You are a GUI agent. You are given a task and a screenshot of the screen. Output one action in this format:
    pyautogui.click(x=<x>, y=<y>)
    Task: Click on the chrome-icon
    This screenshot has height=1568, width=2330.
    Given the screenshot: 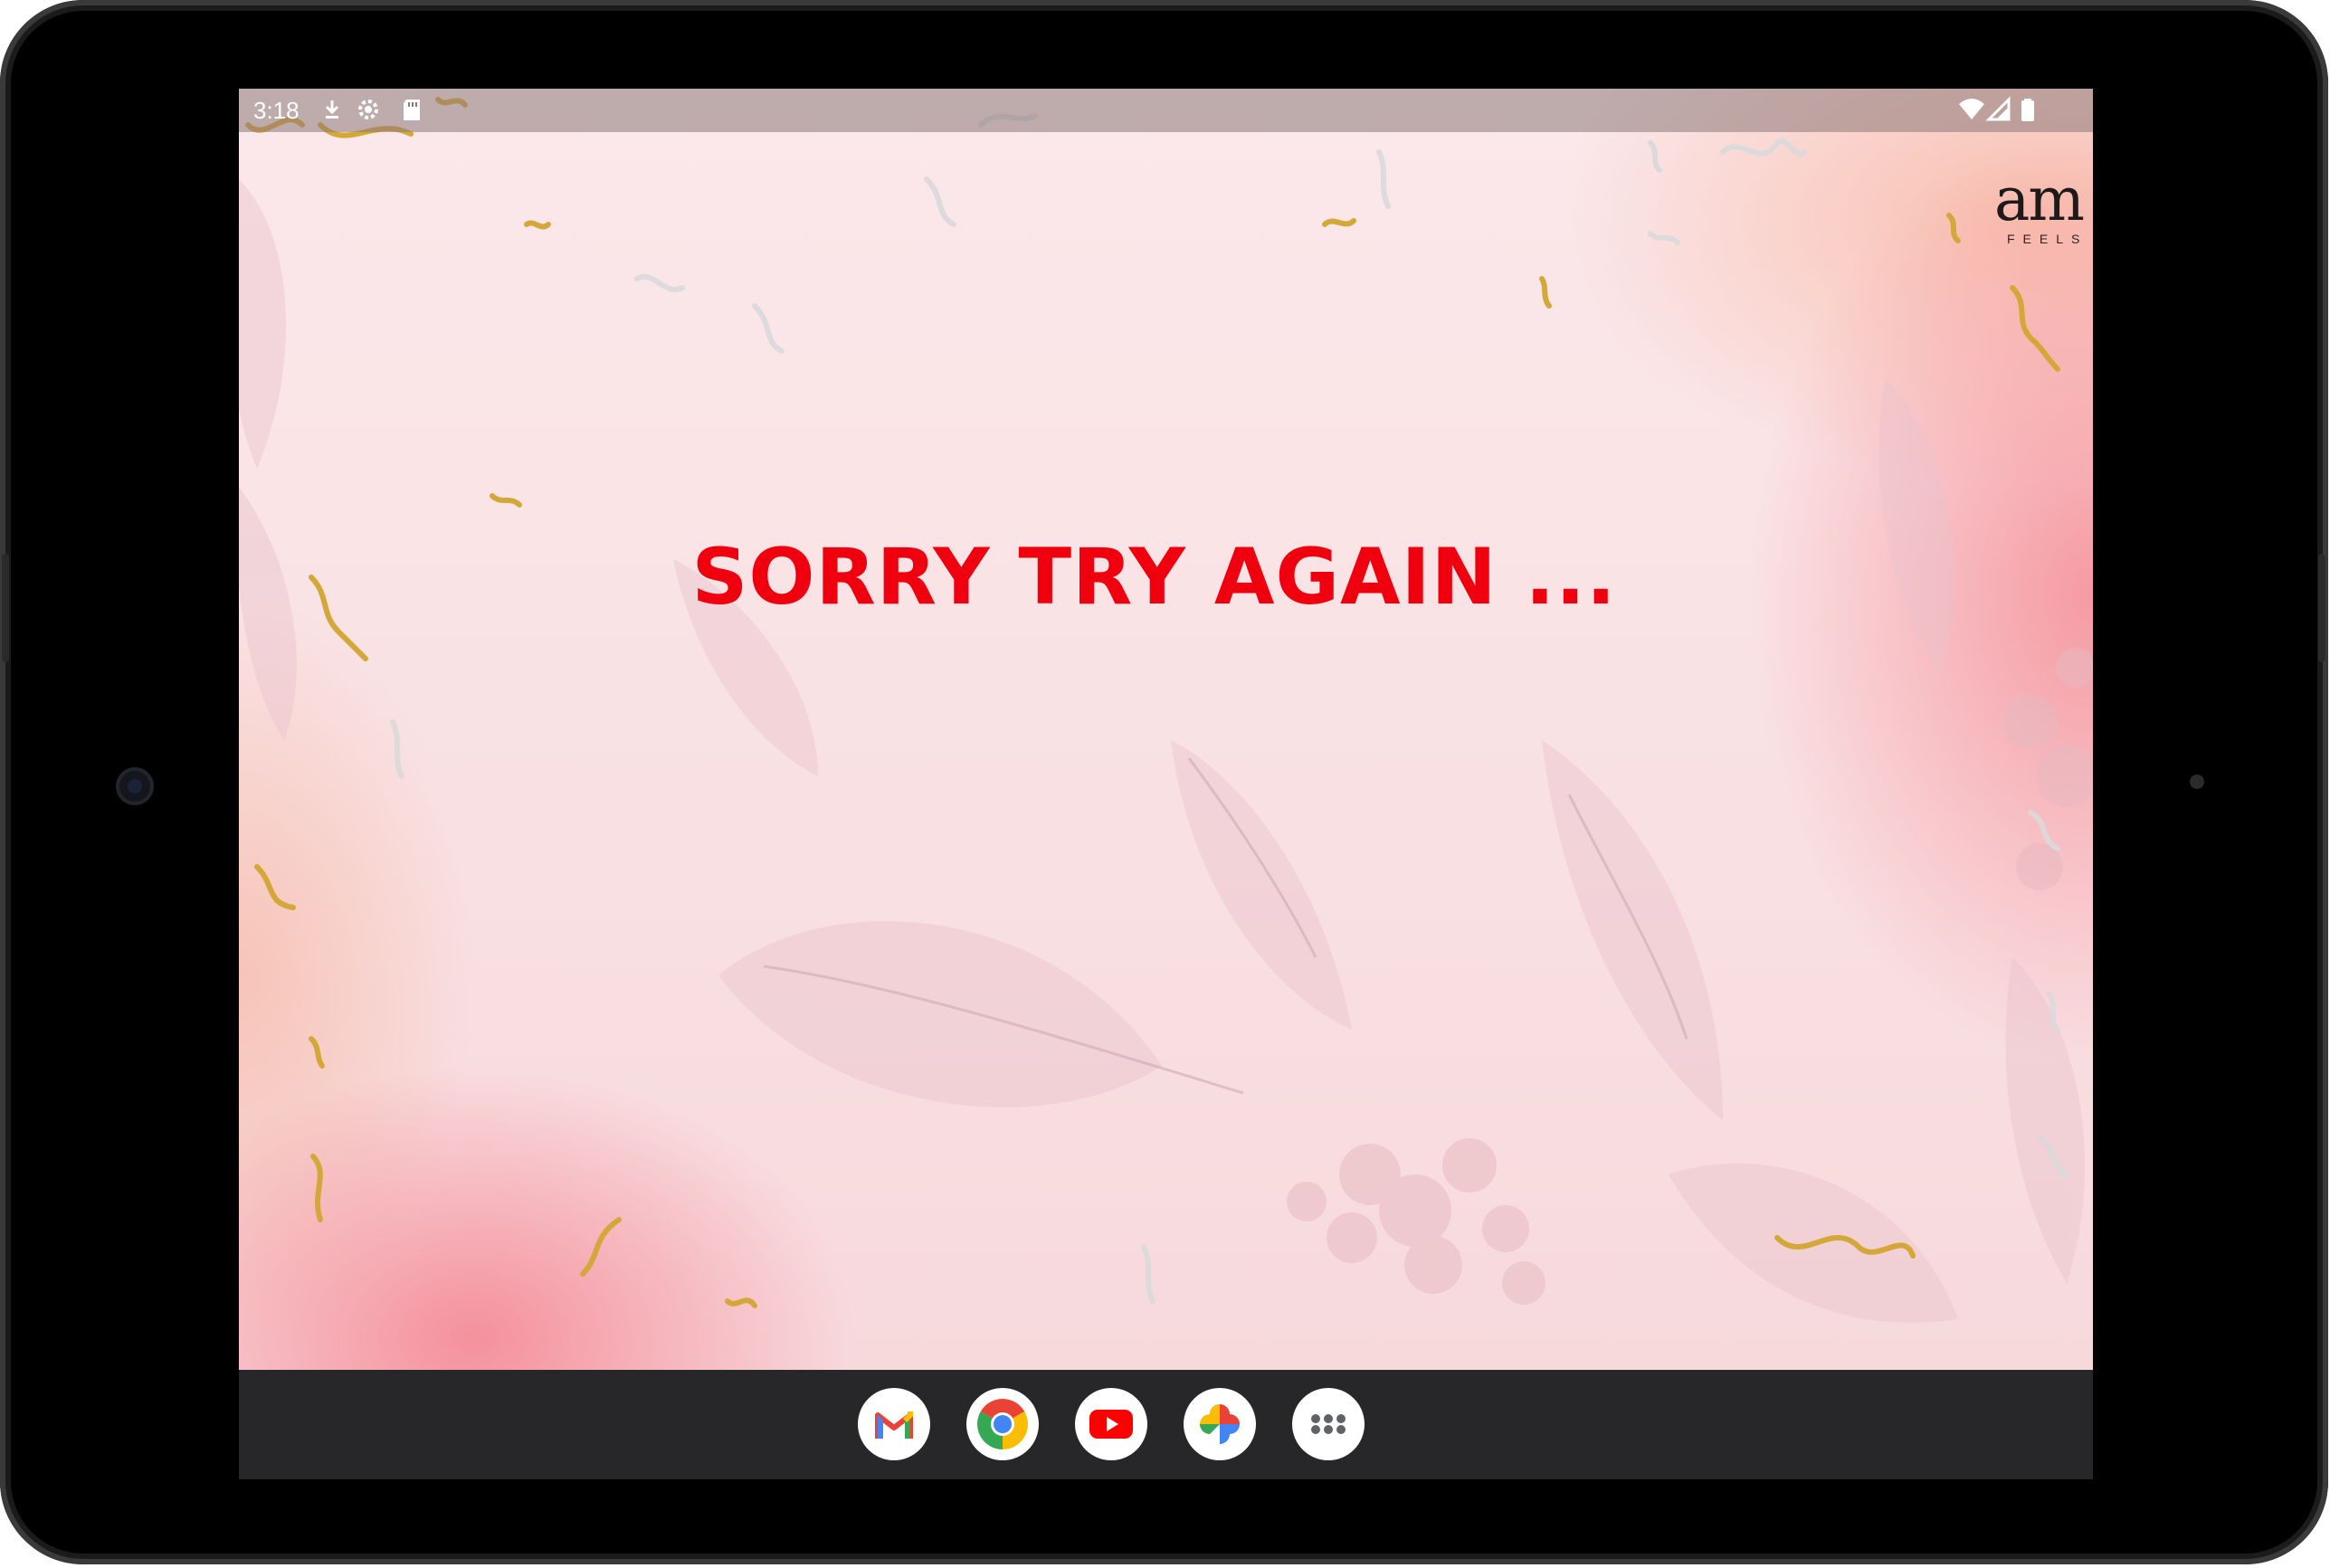 What is the action you would take?
    pyautogui.click(x=1002, y=1424)
    